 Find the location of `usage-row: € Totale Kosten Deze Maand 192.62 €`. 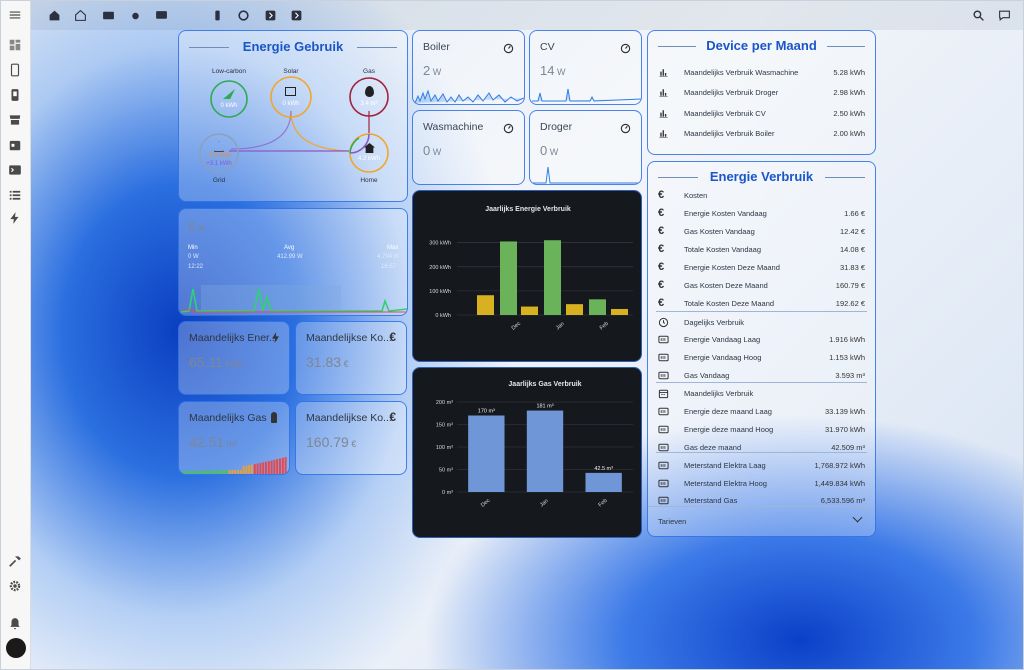

usage-row: € Totale Kosten Deze Maand 192.62 € is located at coordinates (761, 303).